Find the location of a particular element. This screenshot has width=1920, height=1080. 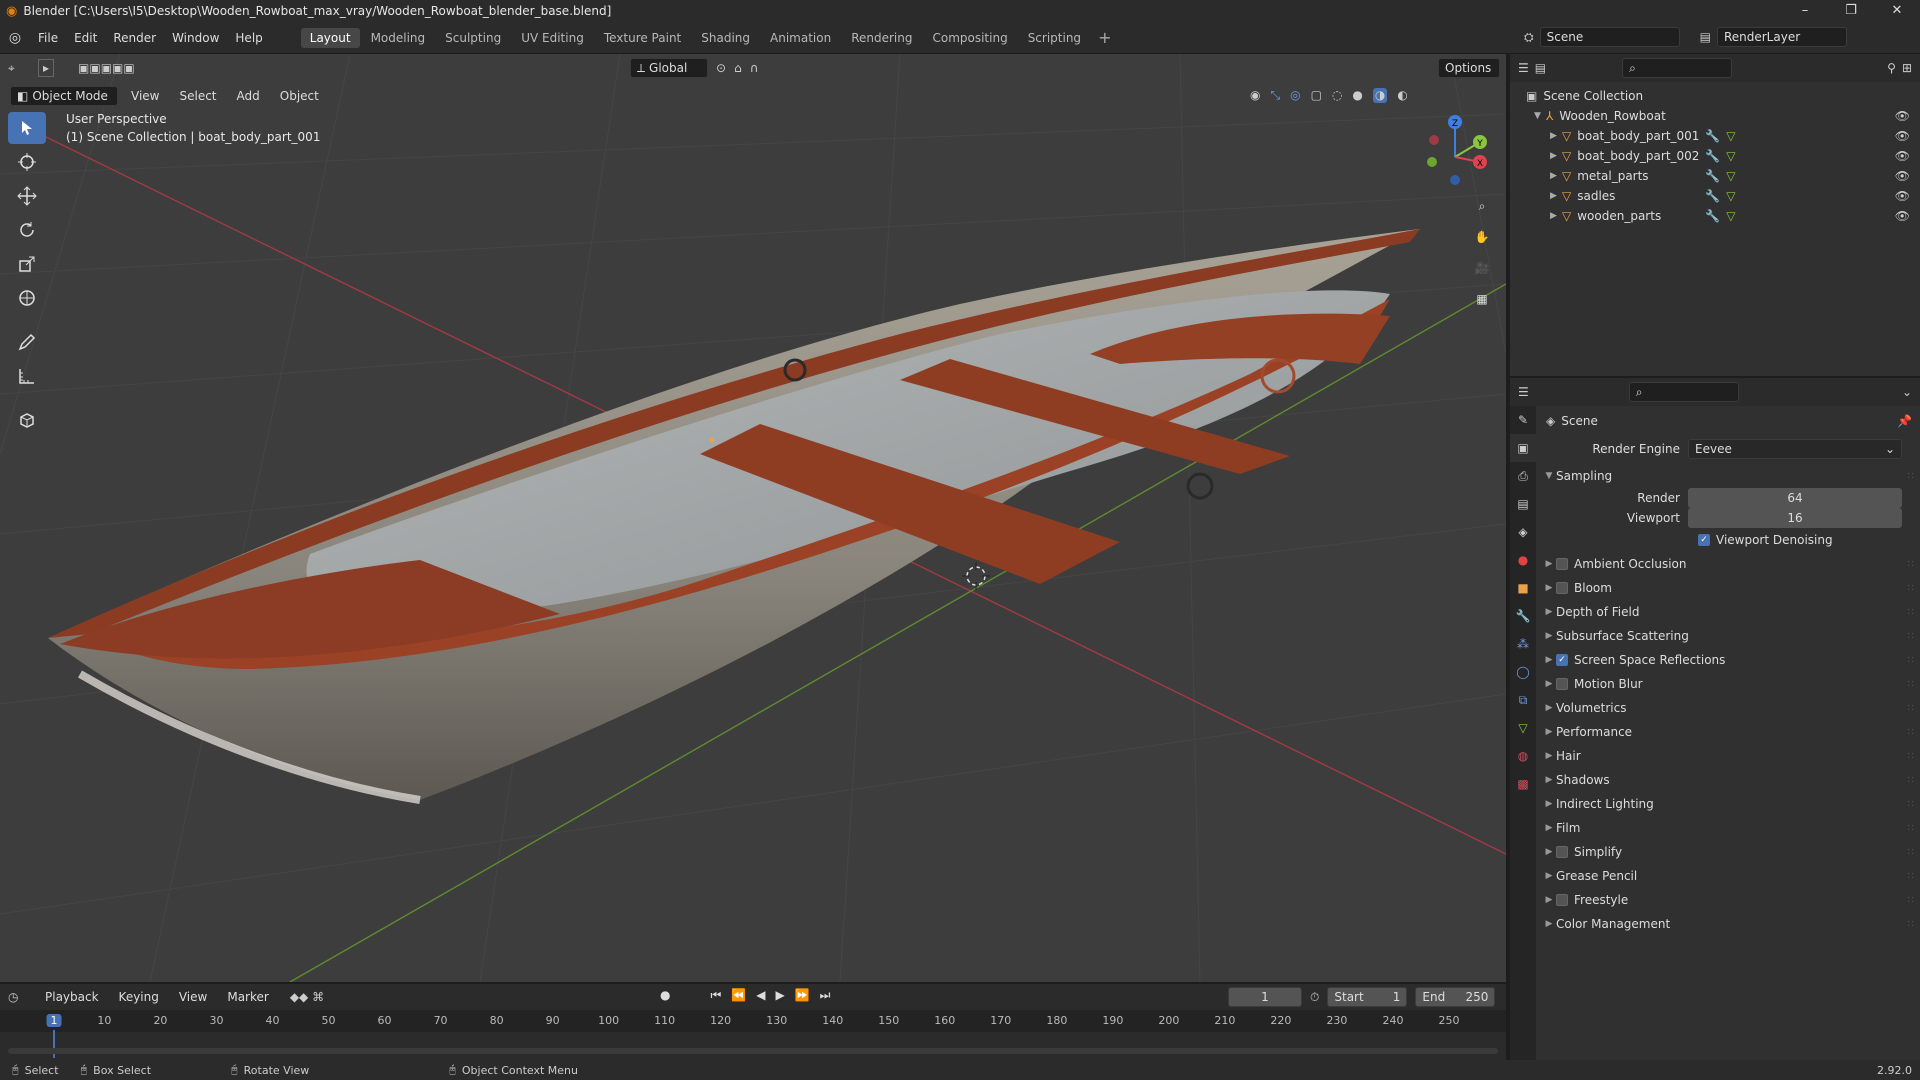

menu-file: File is located at coordinates (48, 38).